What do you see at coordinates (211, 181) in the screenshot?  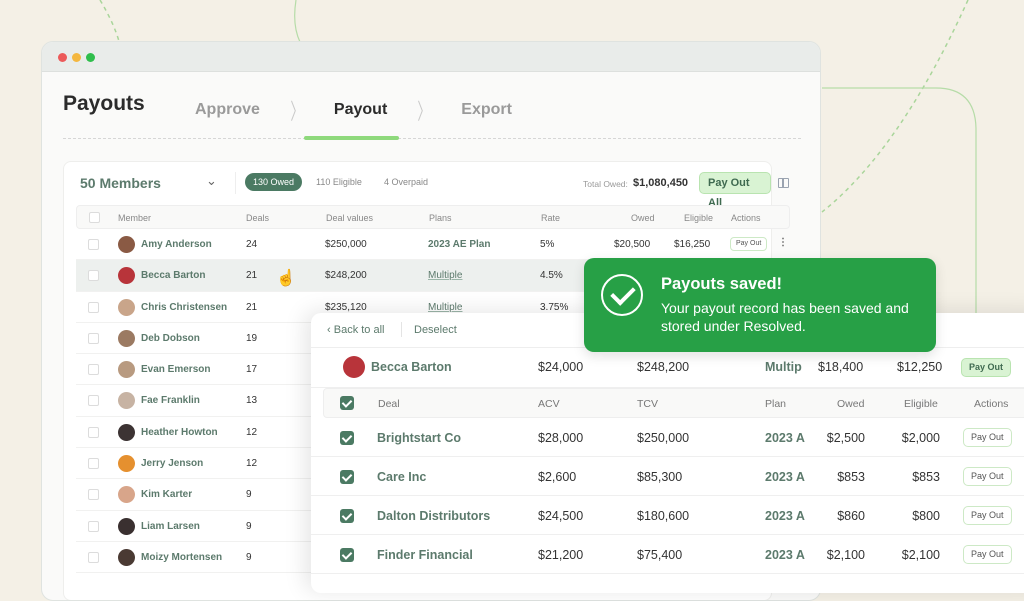 I see `chevron-down-icon: ⌄` at bounding box center [211, 181].